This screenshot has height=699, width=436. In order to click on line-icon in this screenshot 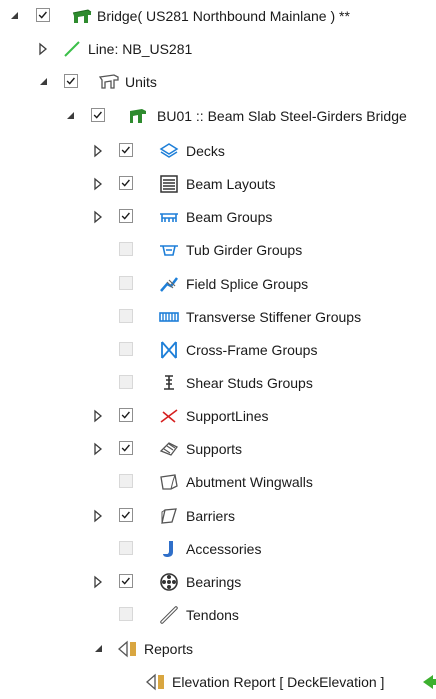, I will do `click(72, 49)`.